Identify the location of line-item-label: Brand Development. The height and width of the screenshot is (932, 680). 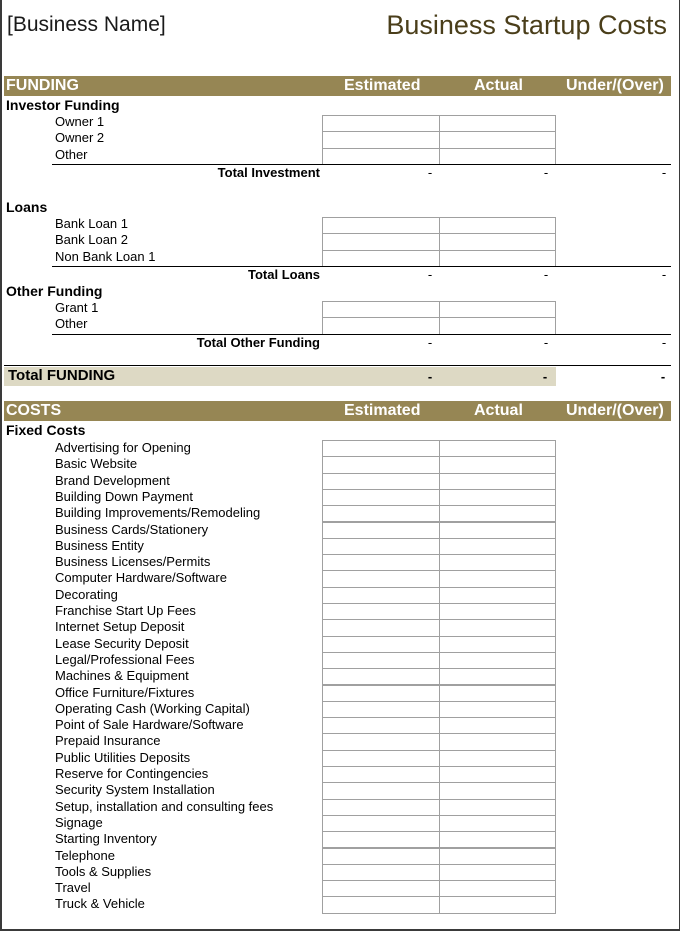
(112, 480).